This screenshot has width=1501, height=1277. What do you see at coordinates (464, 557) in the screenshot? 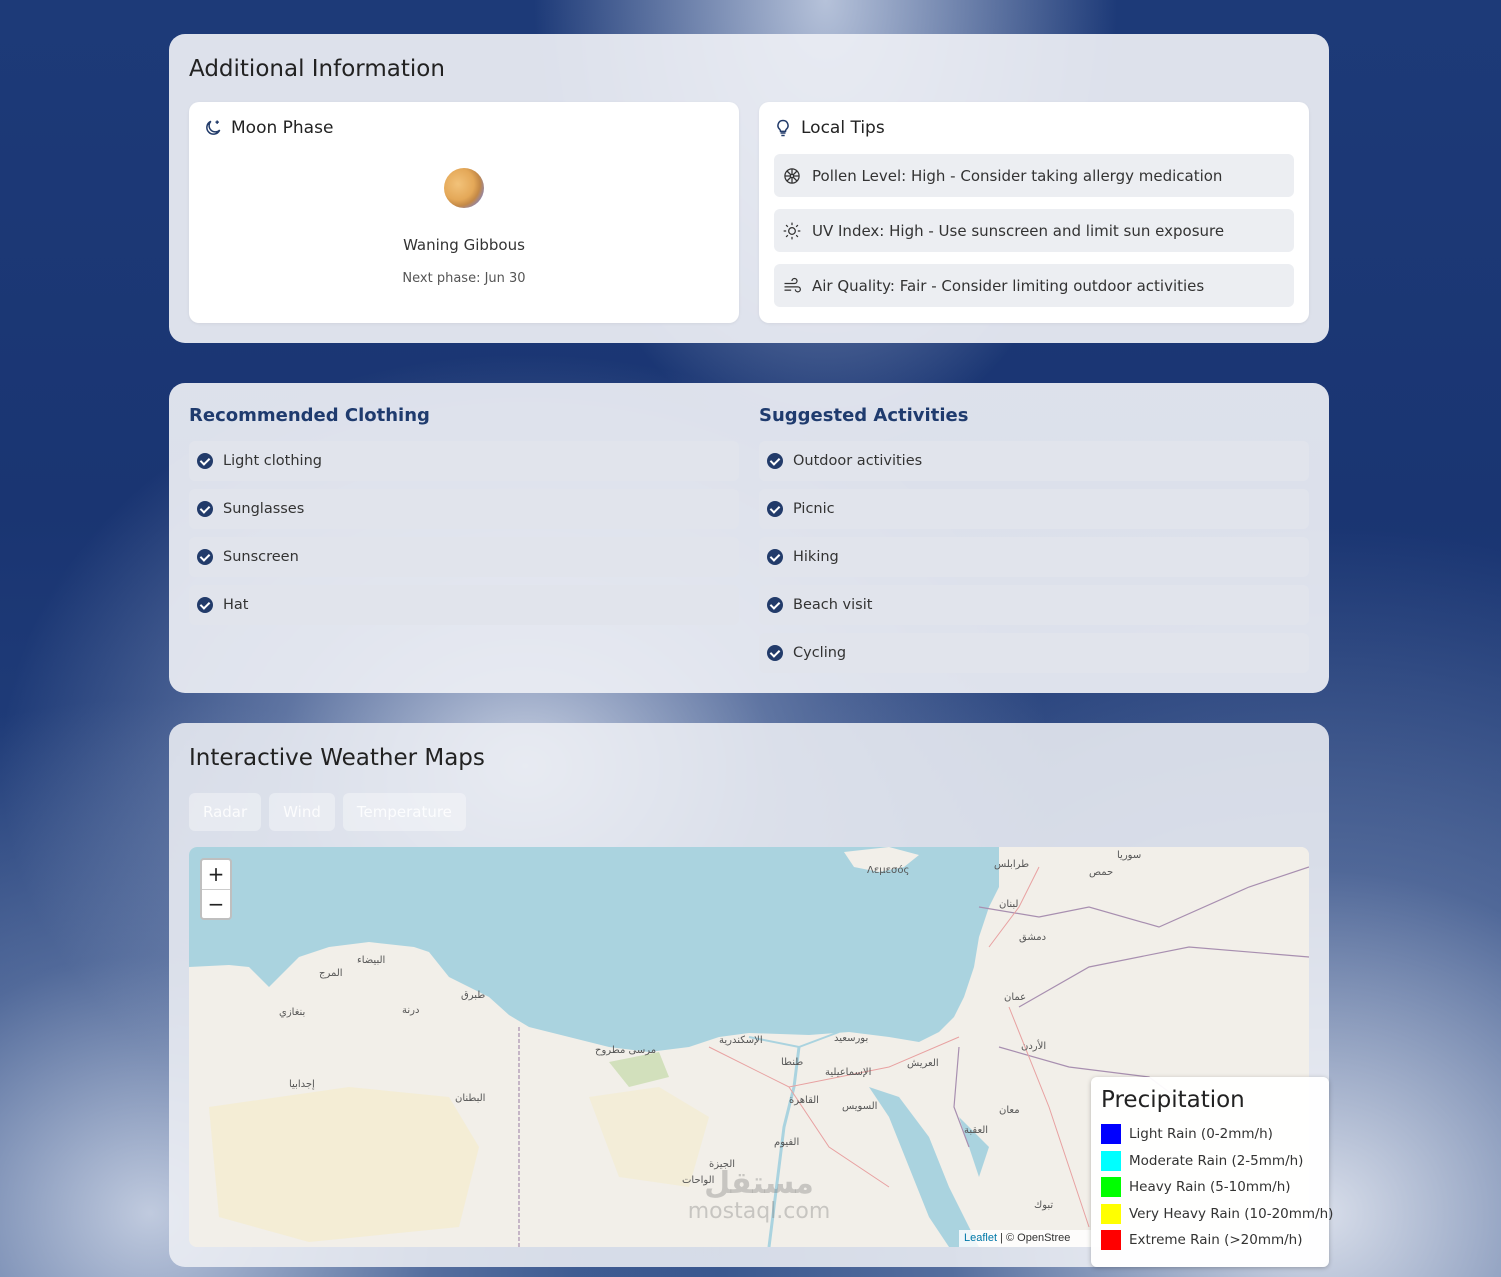
I see `clothing-item: Sunscreen` at bounding box center [464, 557].